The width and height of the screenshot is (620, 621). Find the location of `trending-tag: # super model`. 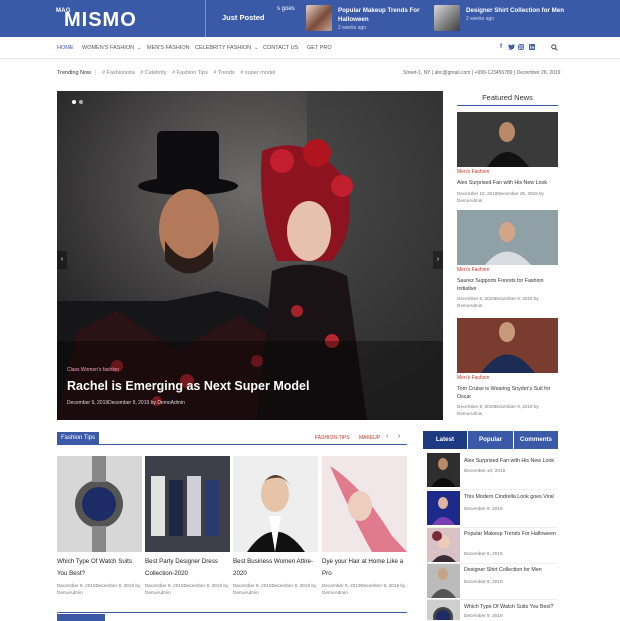

trending-tag: # super model is located at coordinates (257, 73).